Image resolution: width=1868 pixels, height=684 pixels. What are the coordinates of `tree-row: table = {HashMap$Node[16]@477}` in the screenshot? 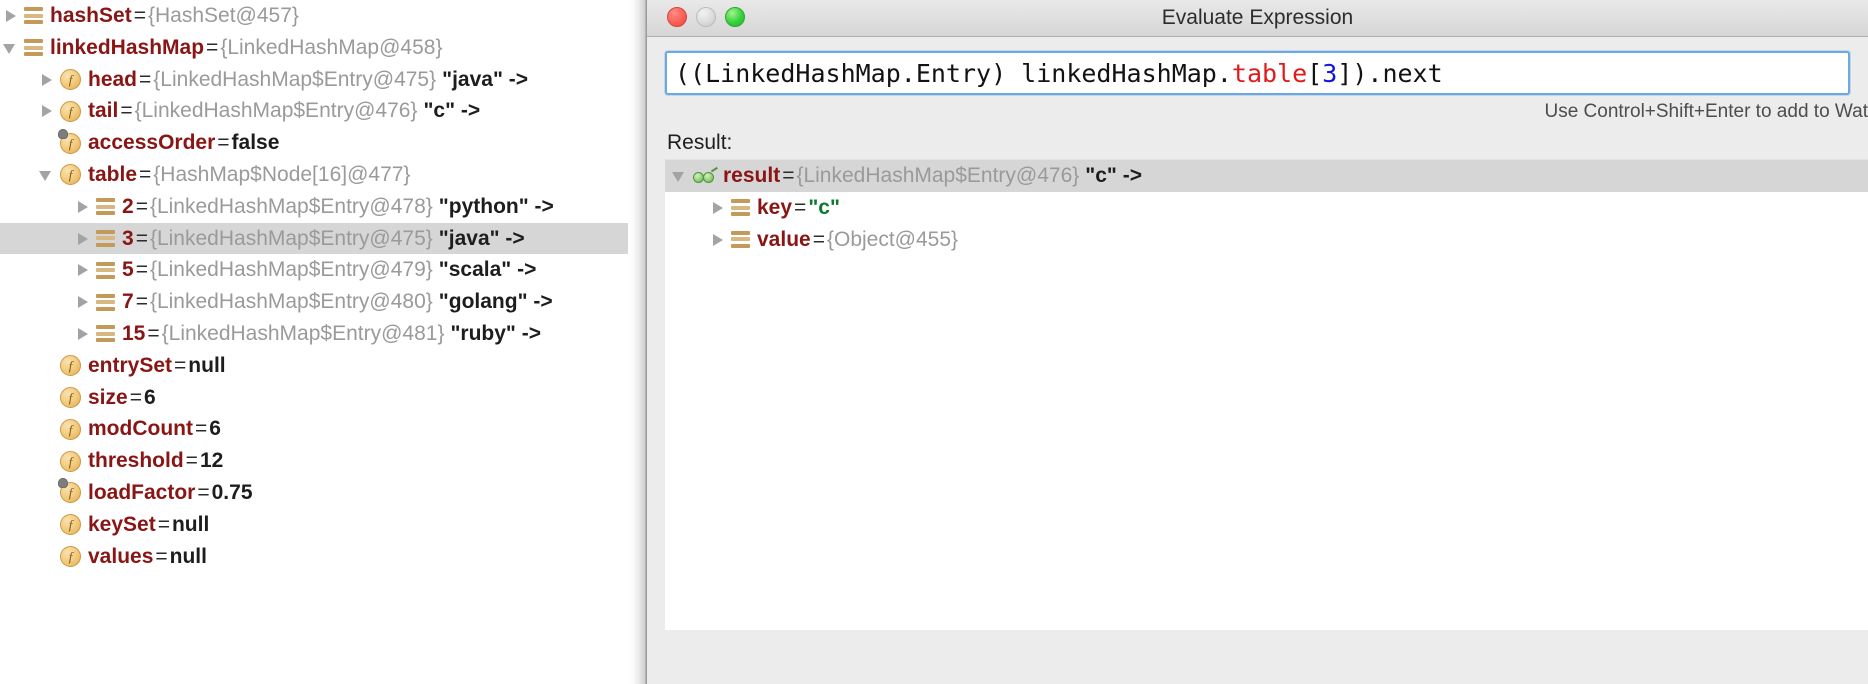 It's located at (318, 175).